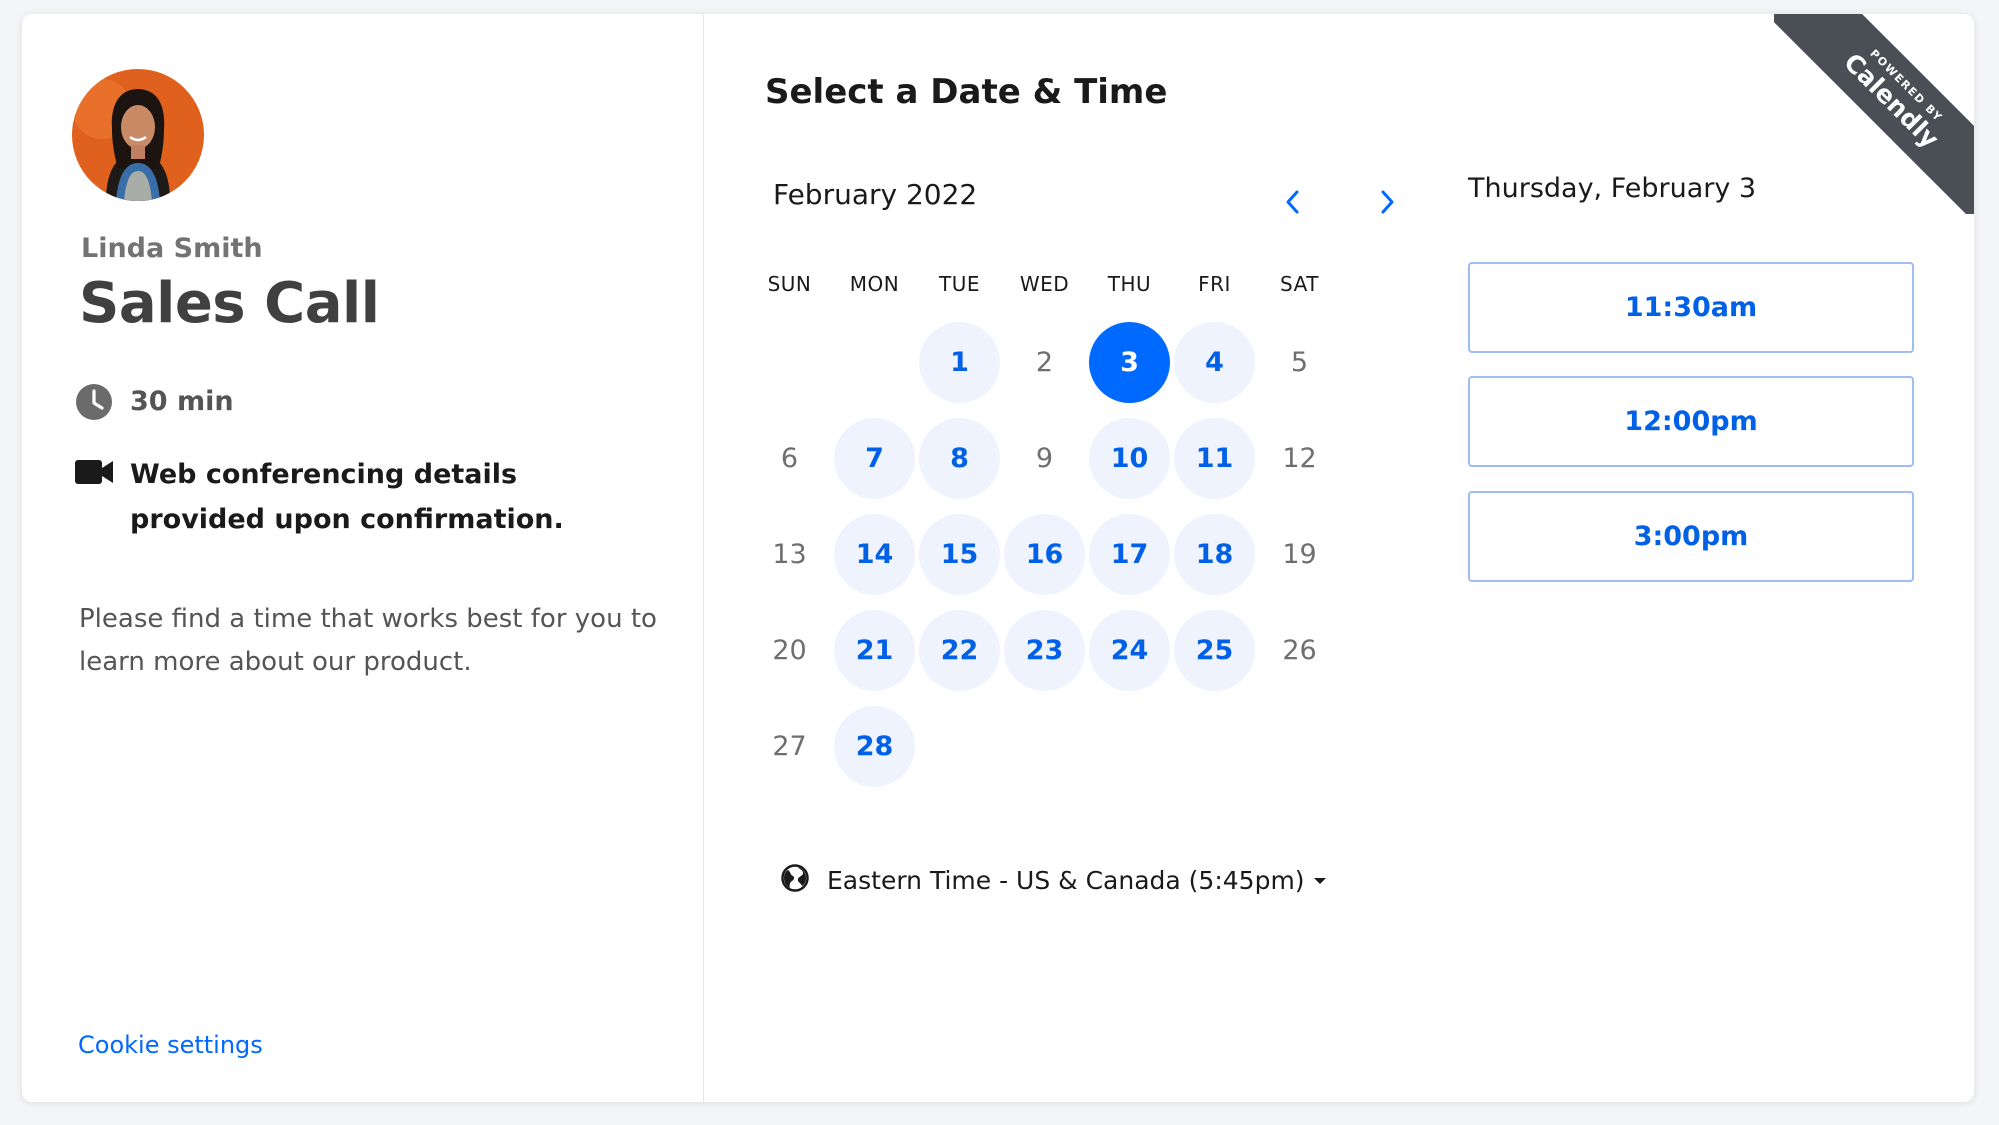  I want to click on time-slot-button: 12:00pm, so click(1691, 421).